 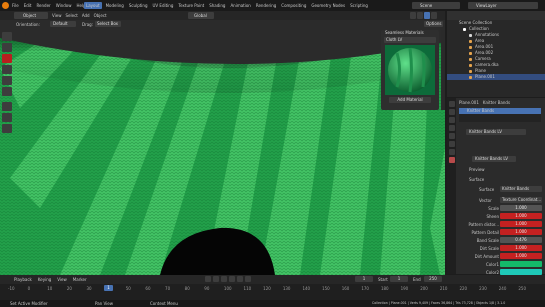 What do you see at coordinates (521, 189) in the screenshot?
I see `surface-value: Knitter Bands` at bounding box center [521, 189].